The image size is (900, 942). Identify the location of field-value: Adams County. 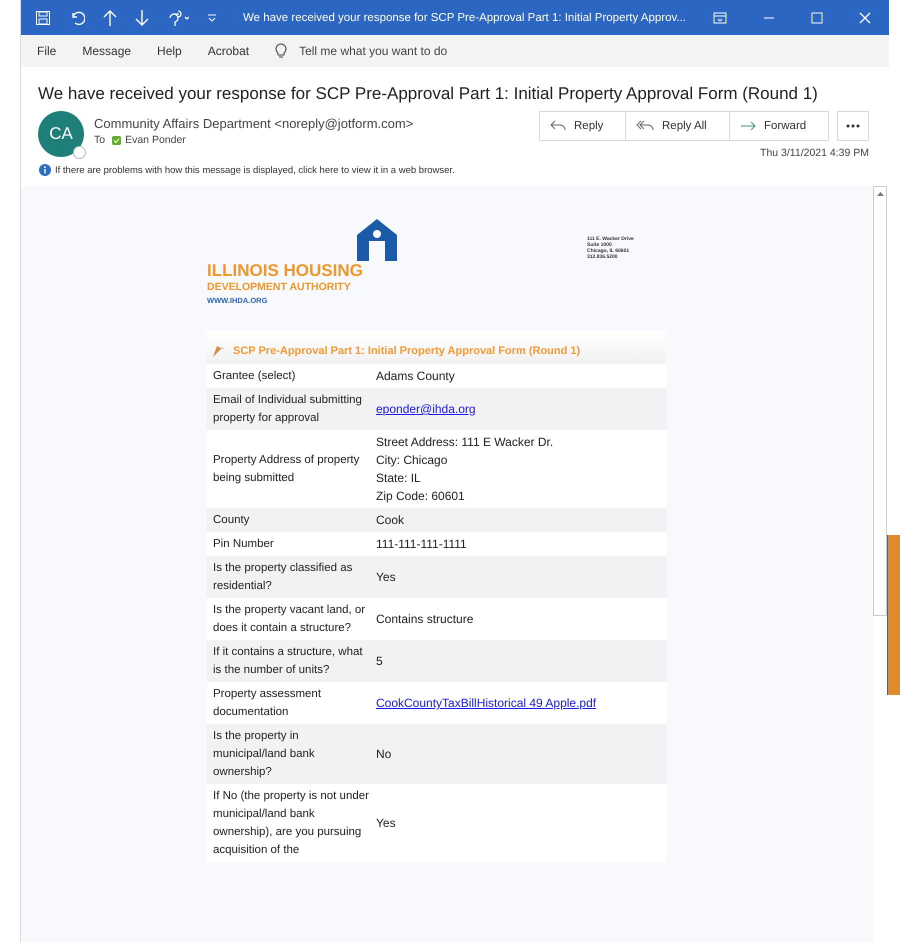
(415, 376).